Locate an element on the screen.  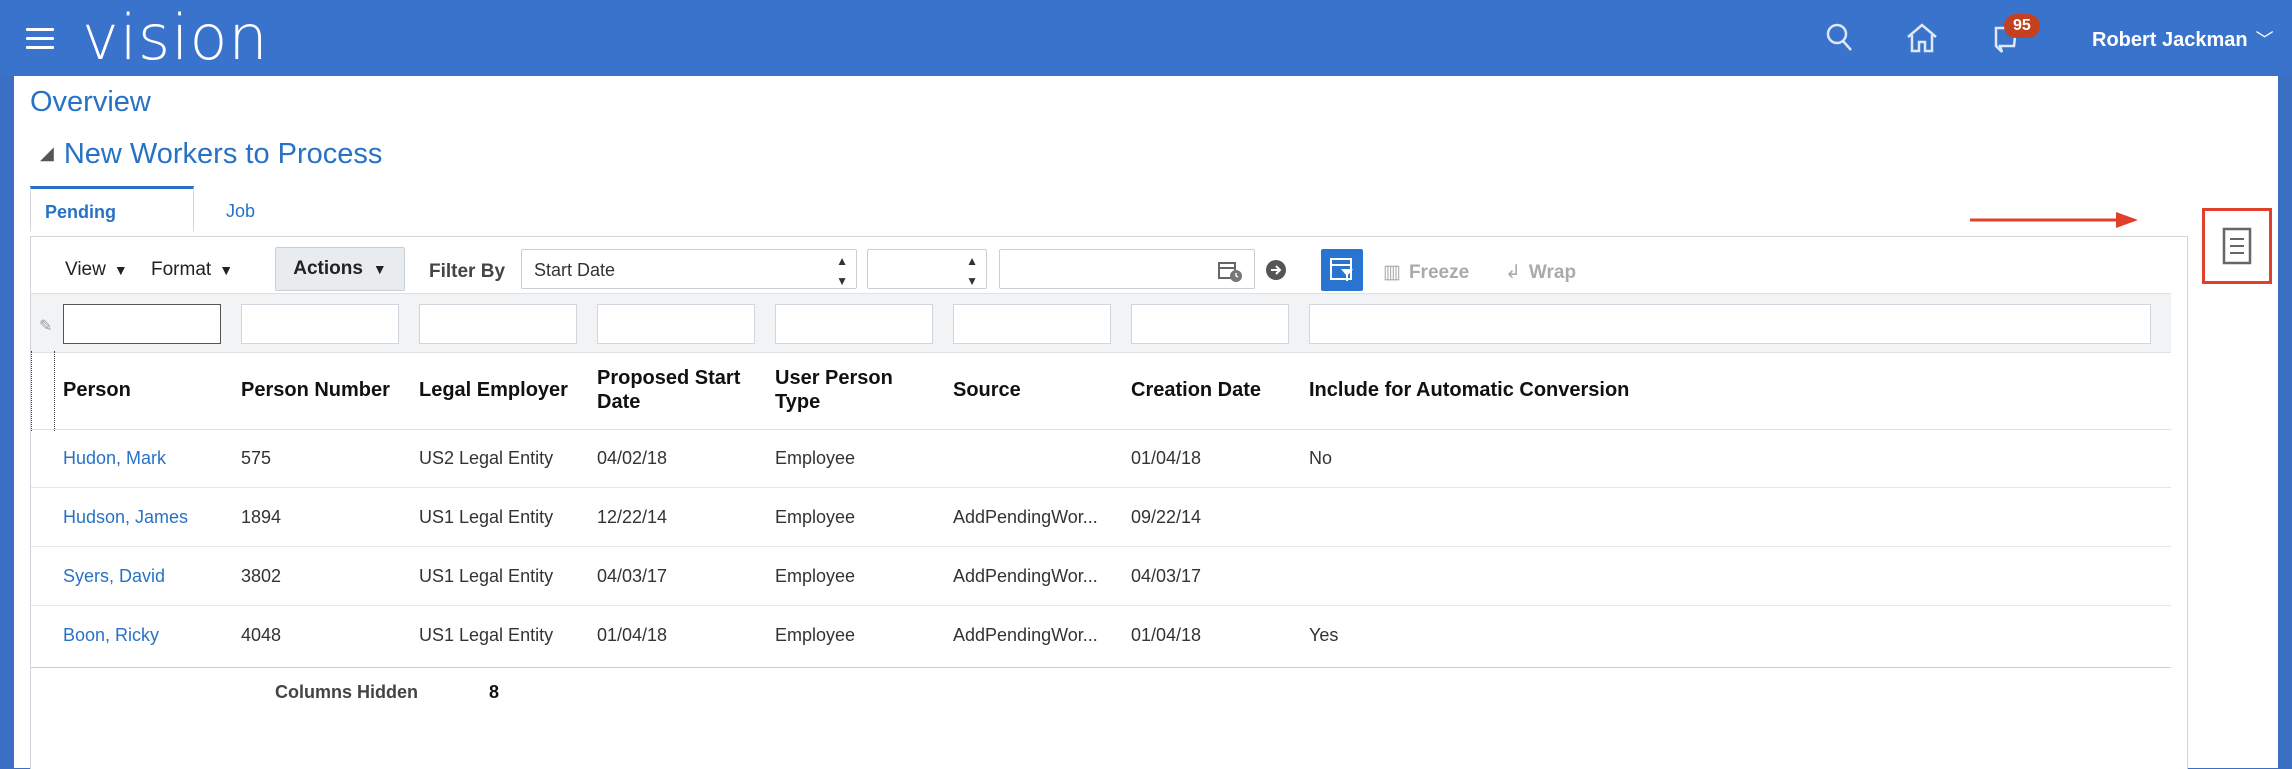
start-date-cell: 04/03/17 is located at coordinates (632, 576).